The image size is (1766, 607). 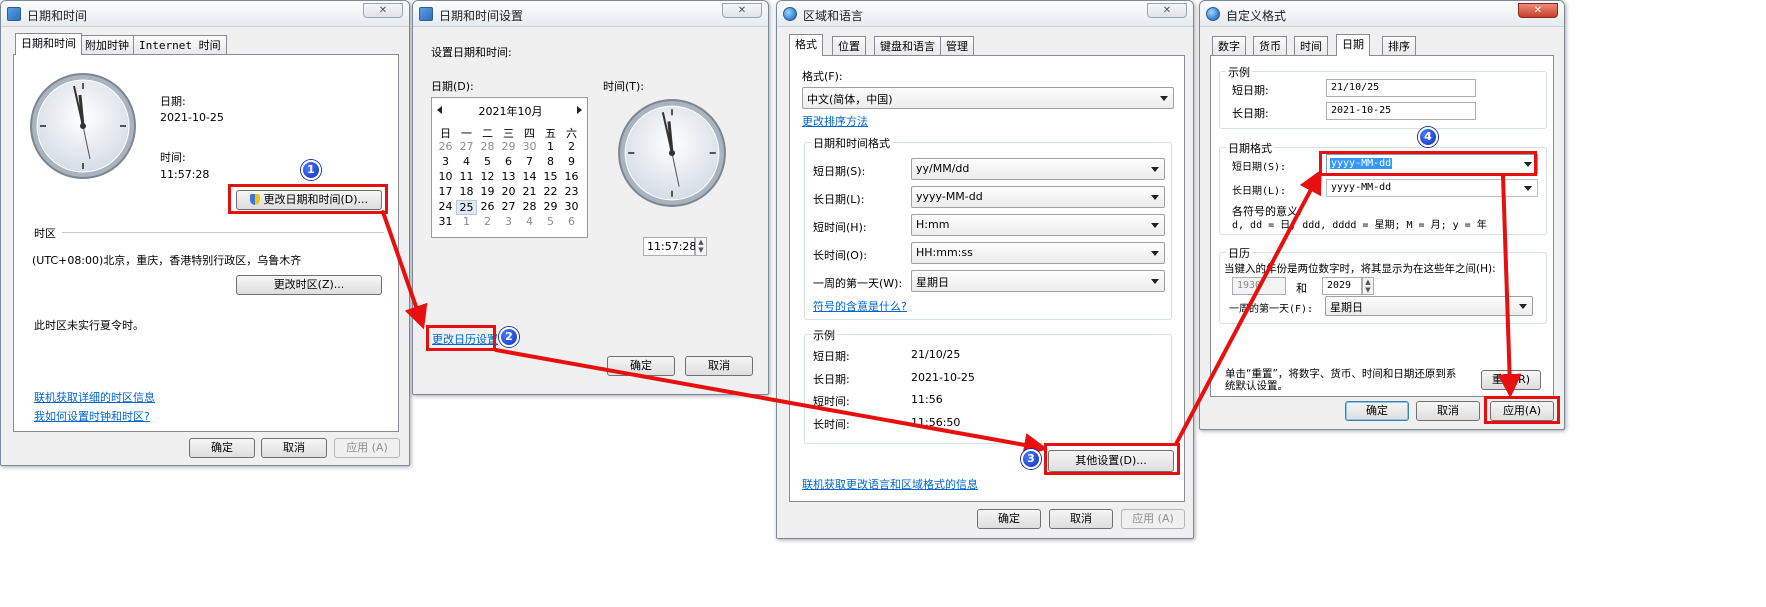 What do you see at coordinates (1383, 96) in the screenshot?
I see `example-group: 示例 短日期: 21/10/25 长日期: 2021-10-25` at bounding box center [1383, 96].